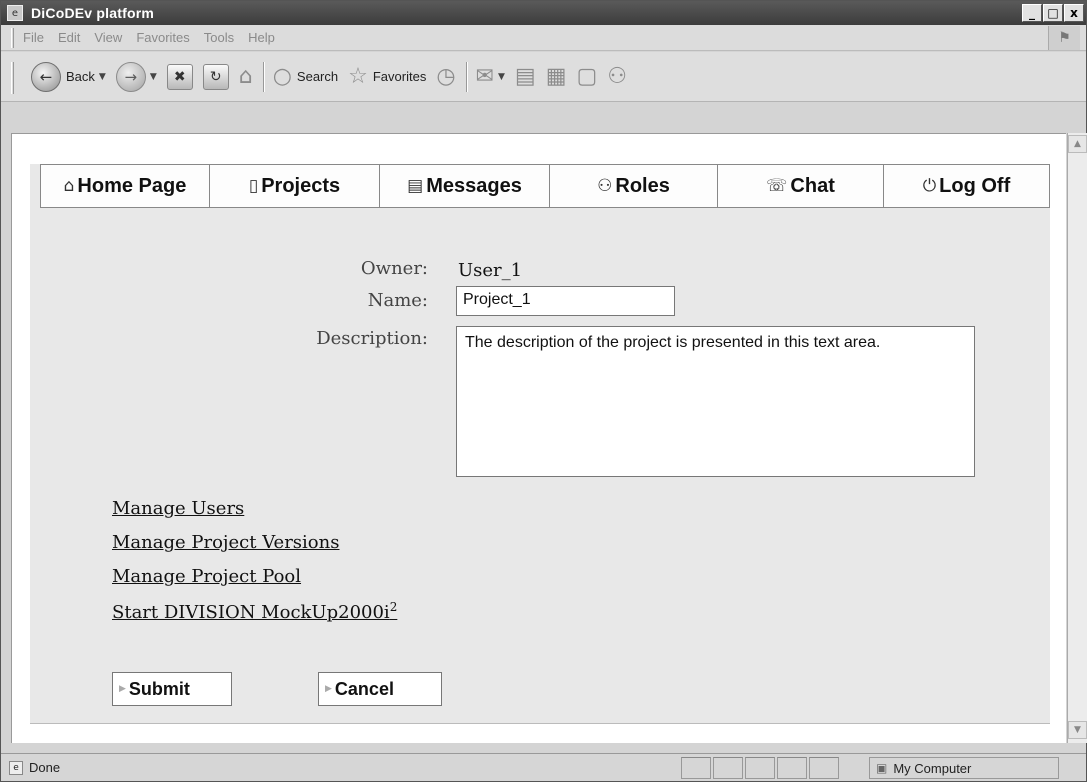 The image size is (1087, 782). I want to click on submit-label: Submit, so click(159, 688).